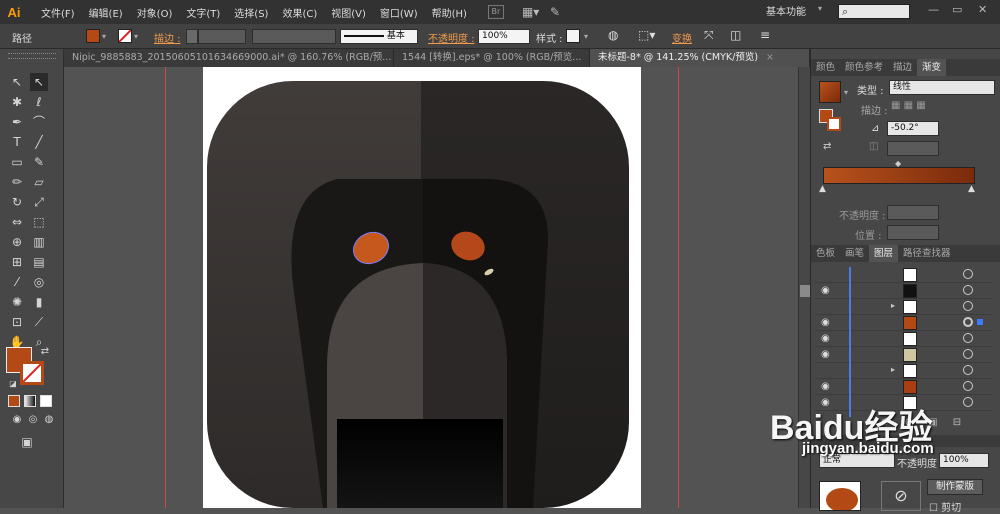 The height and width of the screenshot is (514, 1000). Describe the element at coordinates (39, 322) in the screenshot. I see `slice-tool-icon: ⟋` at that location.